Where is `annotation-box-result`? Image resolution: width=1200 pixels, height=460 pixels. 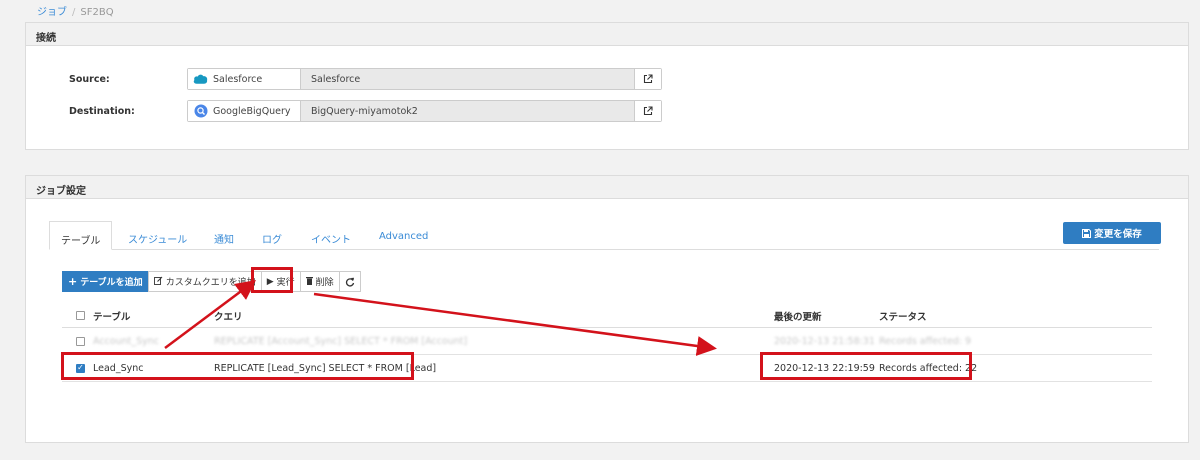
annotation-box-result is located at coordinates (866, 366).